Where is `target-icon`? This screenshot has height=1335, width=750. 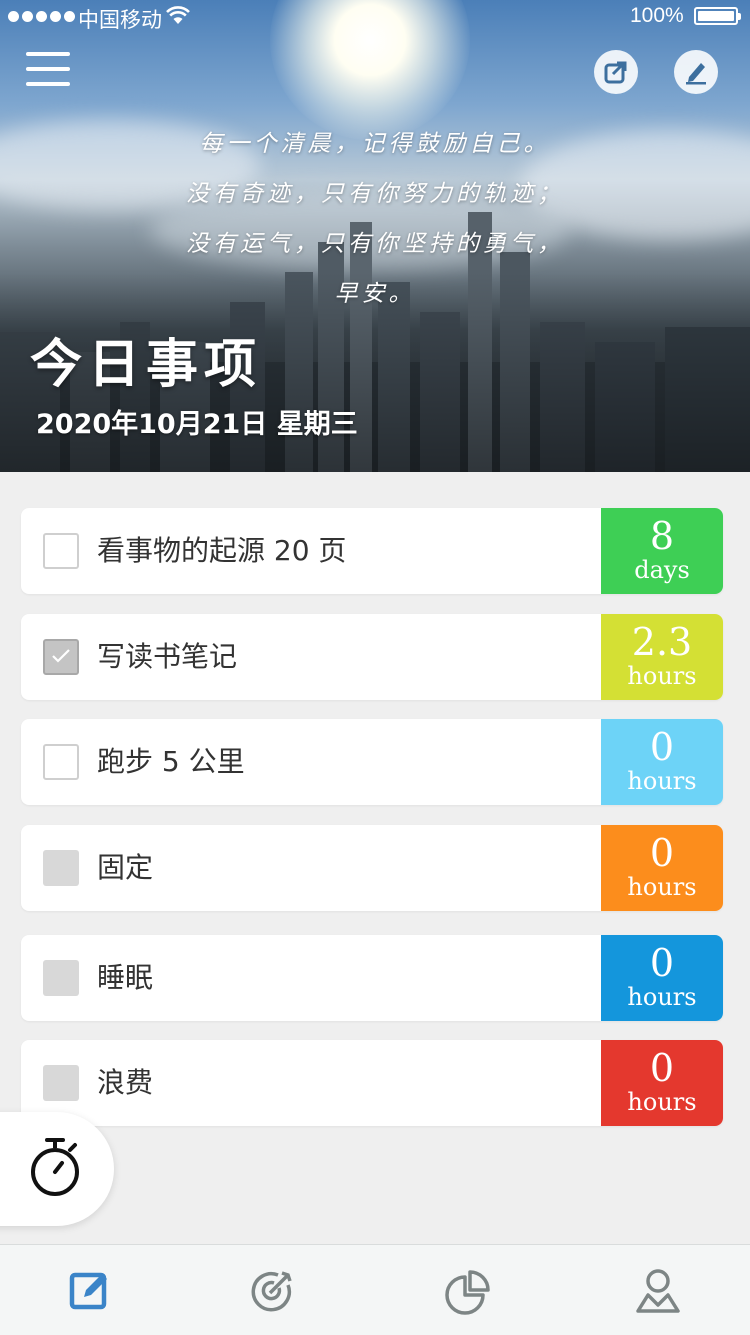 target-icon is located at coordinates (271, 1291).